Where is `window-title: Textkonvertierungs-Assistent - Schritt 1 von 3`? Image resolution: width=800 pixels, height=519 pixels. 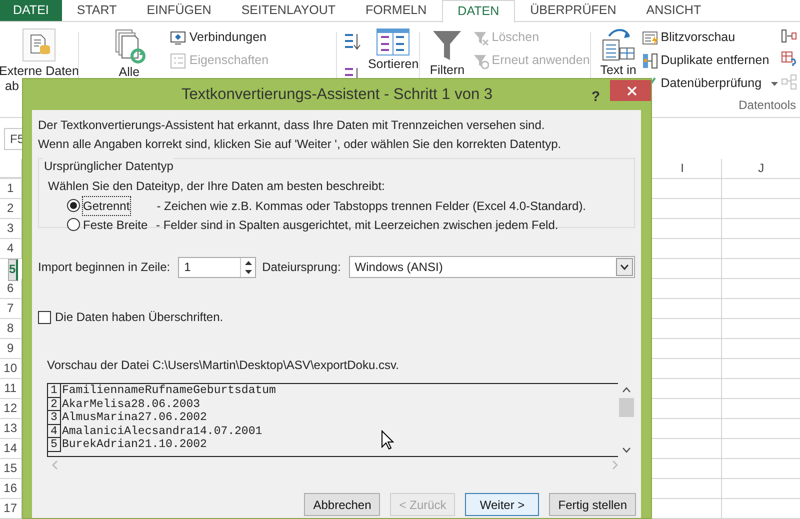 window-title: Textkonvertierungs-Assistent - Schritt 1 von 3 is located at coordinates (337, 94).